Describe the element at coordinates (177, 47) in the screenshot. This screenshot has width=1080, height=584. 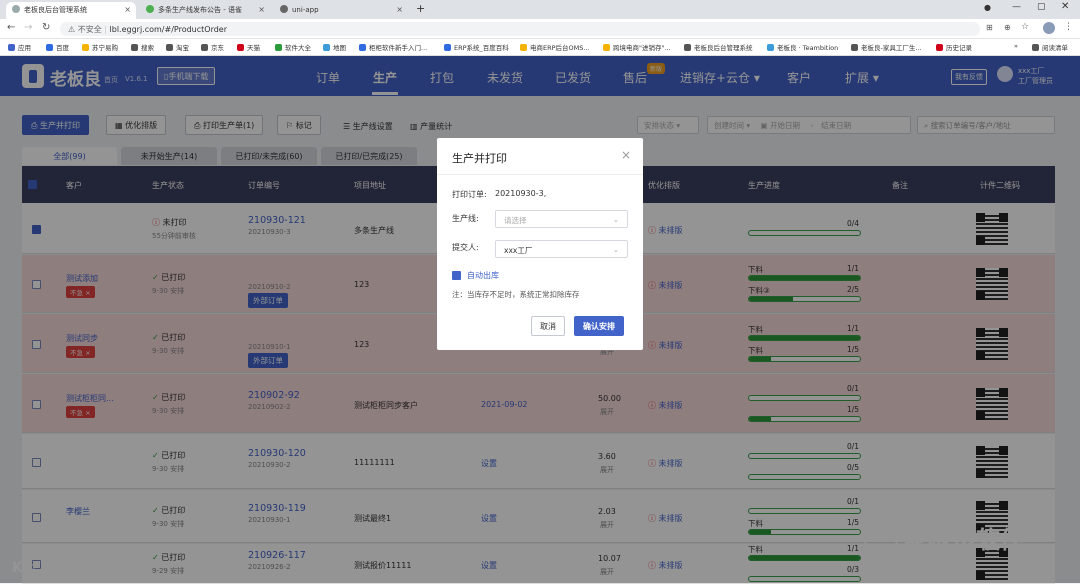
I see `bookmark-taobao: 淘宝` at that location.